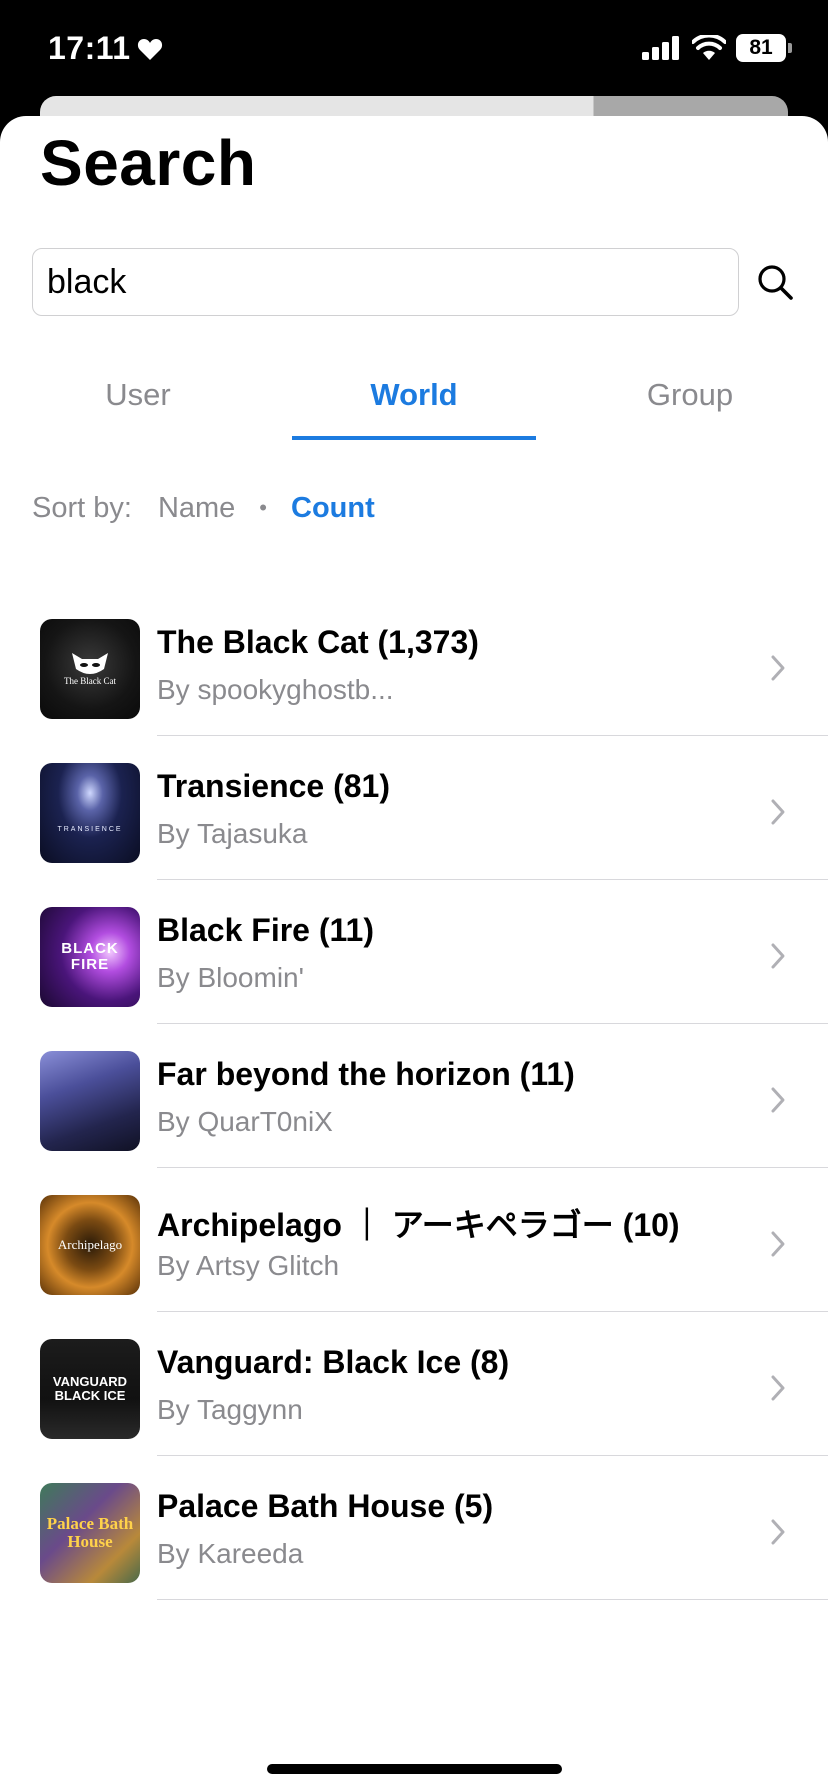 This screenshot has width=828, height=1792. Describe the element at coordinates (775, 282) in the screenshot. I see `search-icon` at that location.